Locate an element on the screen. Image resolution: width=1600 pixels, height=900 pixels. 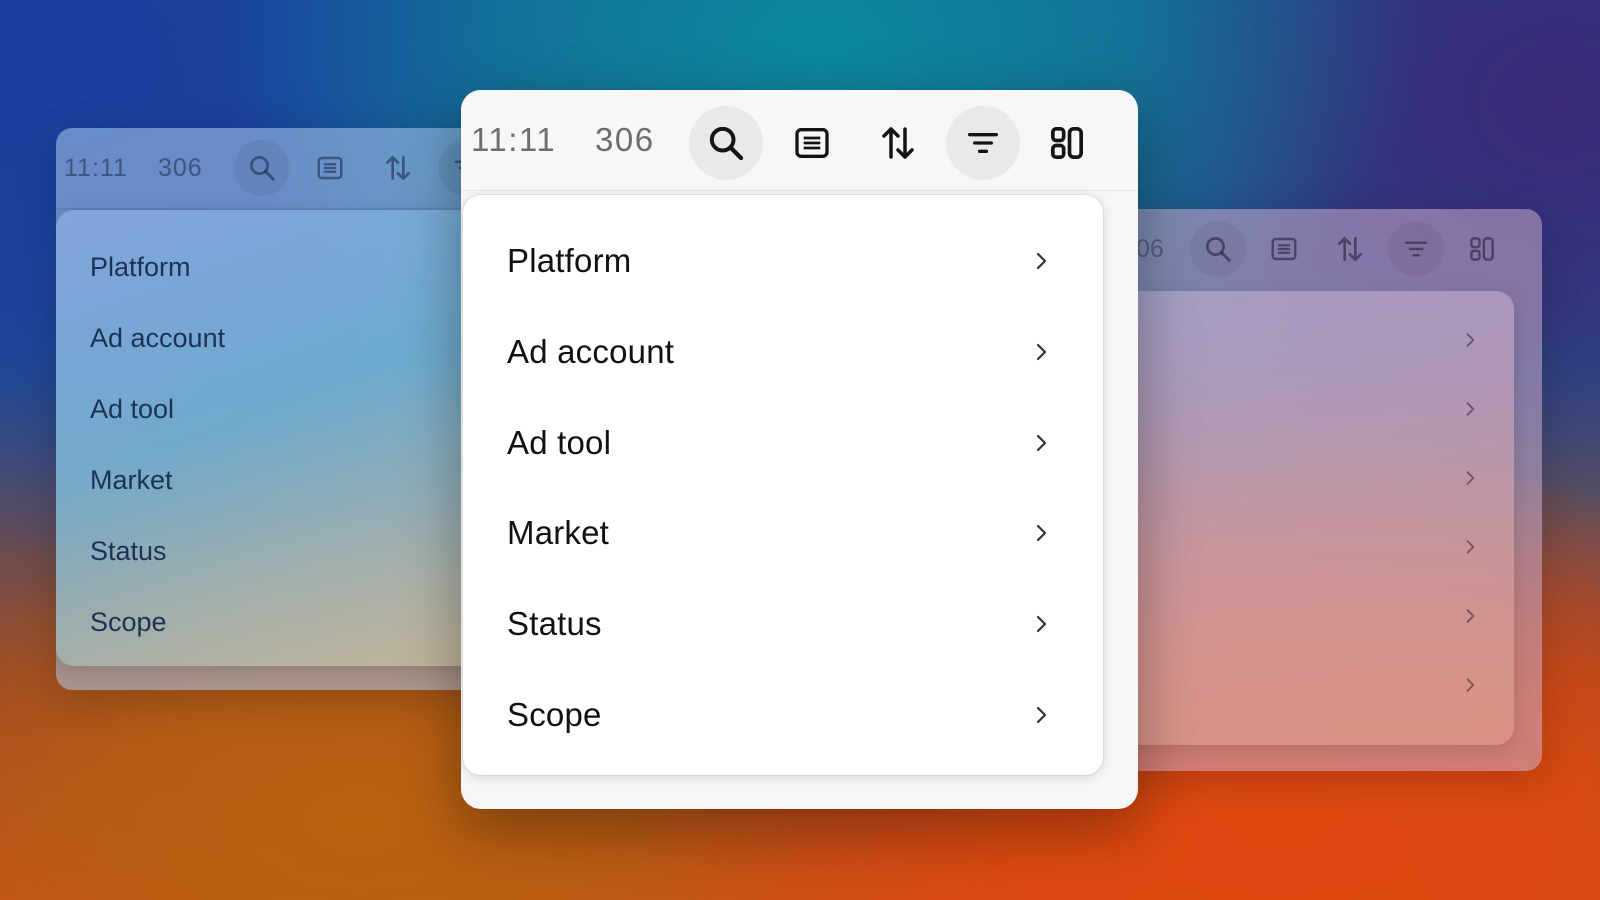
menu-item-ad-account: ount is located at coordinates (1305, 409).